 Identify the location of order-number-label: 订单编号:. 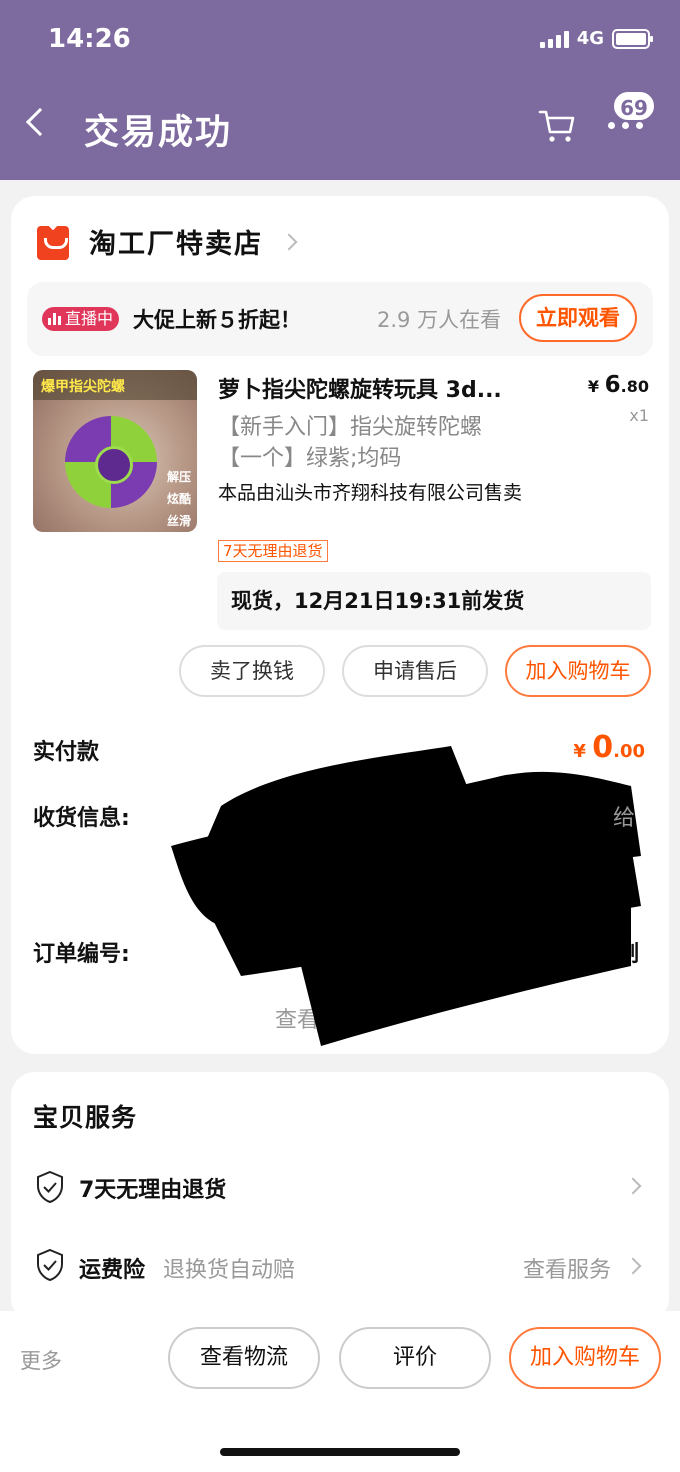
(81, 954).